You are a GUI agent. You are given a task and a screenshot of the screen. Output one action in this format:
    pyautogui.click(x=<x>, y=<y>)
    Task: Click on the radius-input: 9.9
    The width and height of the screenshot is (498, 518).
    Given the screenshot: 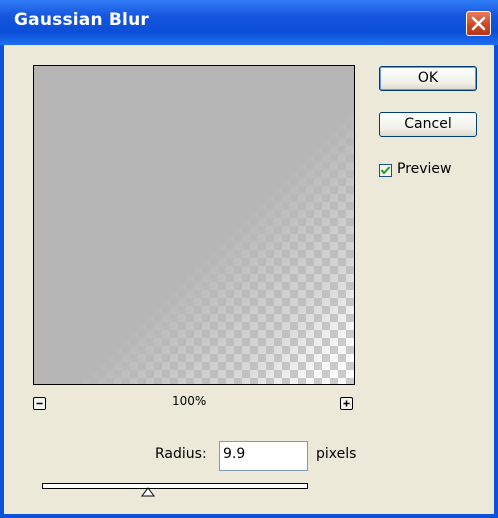 What is the action you would take?
    pyautogui.click(x=263, y=456)
    